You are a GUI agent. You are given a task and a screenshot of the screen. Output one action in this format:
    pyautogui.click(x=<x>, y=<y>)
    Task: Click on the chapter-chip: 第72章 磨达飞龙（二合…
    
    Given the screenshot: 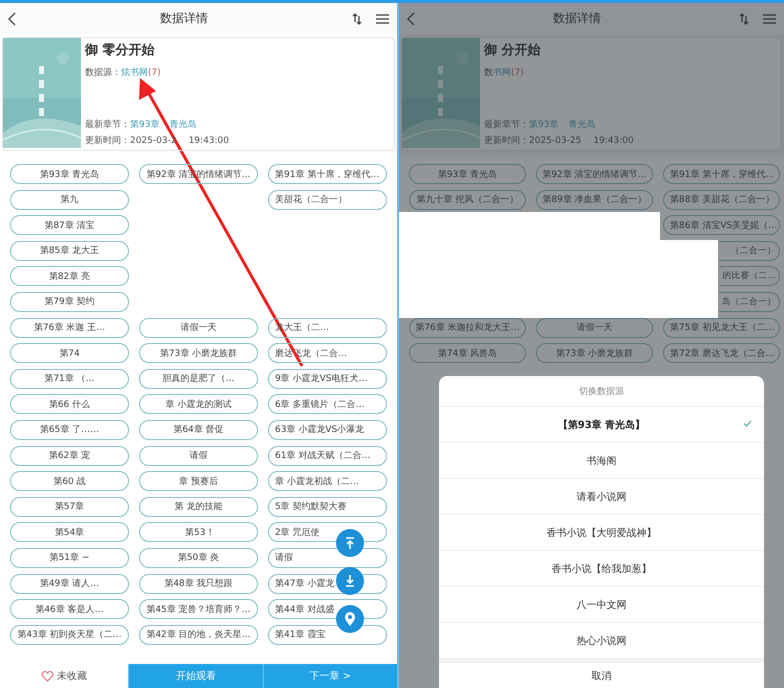 What is the action you would take?
    pyautogui.click(x=721, y=353)
    